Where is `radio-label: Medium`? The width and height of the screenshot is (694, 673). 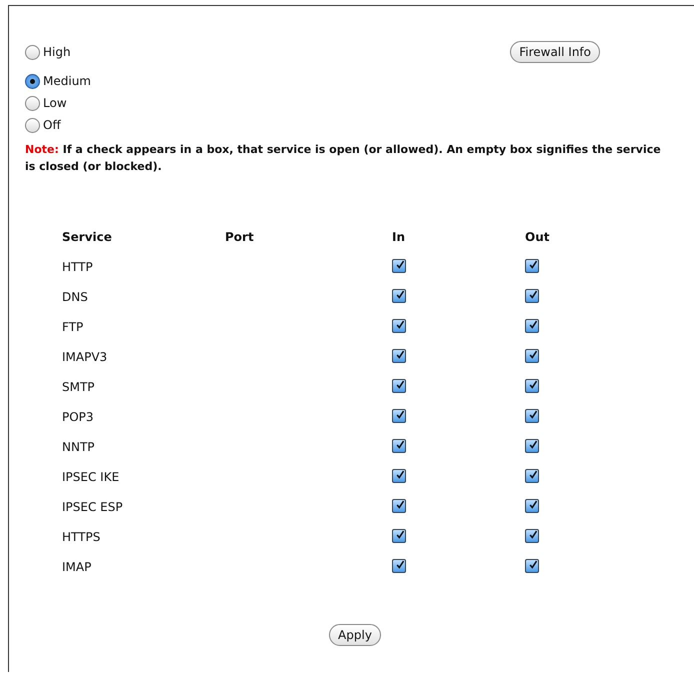
radio-label: Medium is located at coordinates (67, 81).